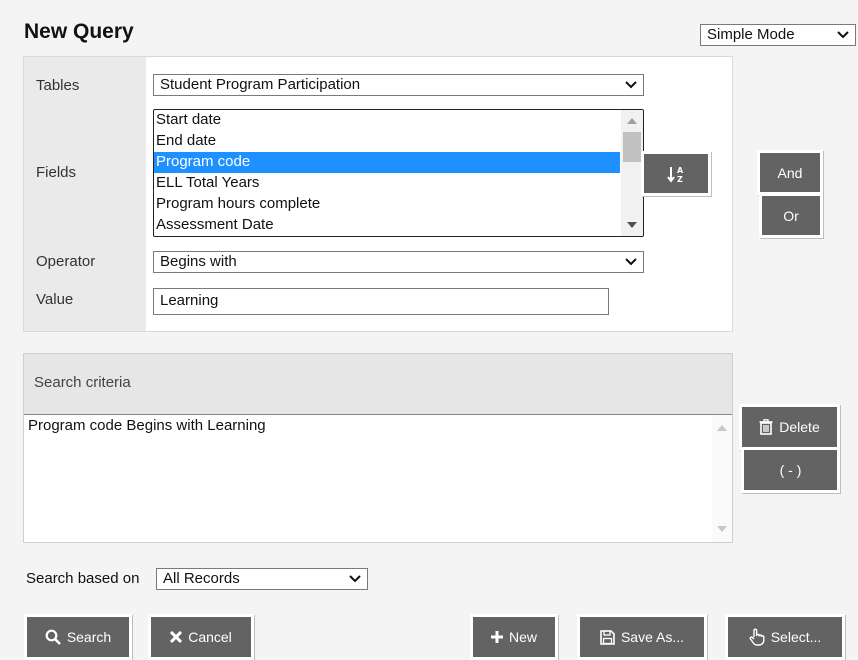  I want to click on remove-paren-label: ( - ), so click(790, 470).